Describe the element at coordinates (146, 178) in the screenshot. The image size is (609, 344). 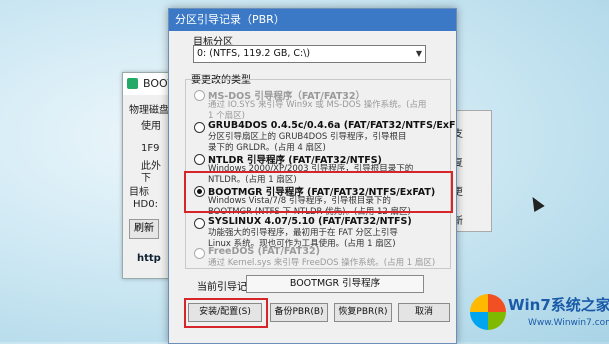
I see `bg-line-3: 下` at that location.